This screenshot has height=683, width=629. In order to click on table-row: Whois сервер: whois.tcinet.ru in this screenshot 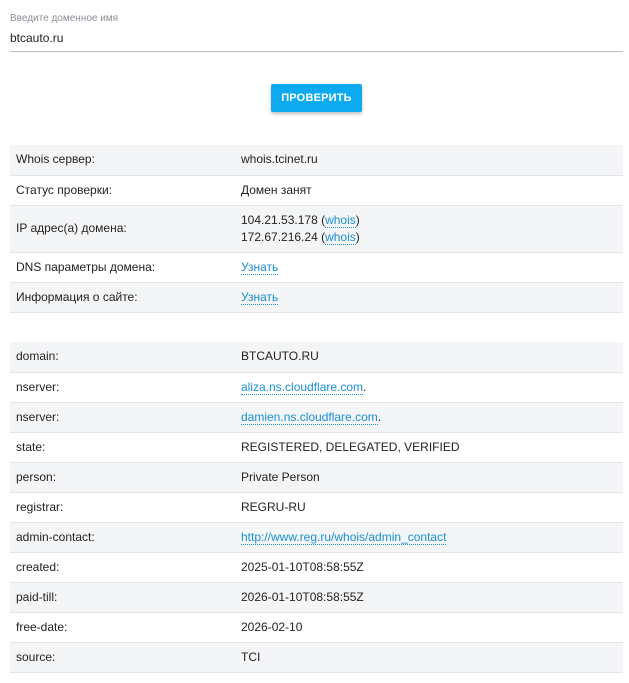, I will do `click(316, 160)`.